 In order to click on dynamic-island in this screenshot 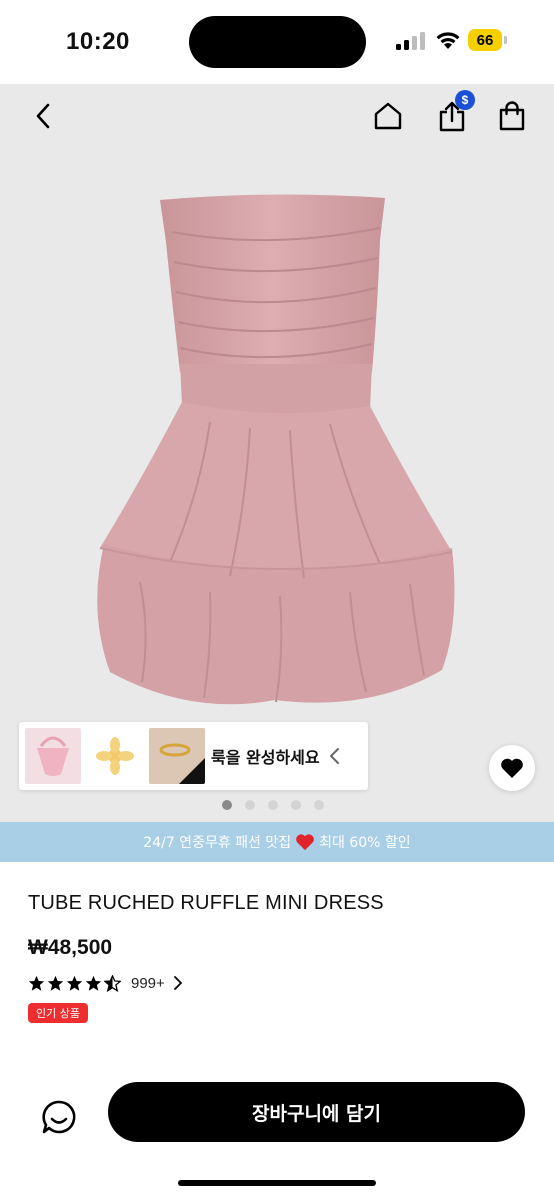, I will do `click(277, 42)`.